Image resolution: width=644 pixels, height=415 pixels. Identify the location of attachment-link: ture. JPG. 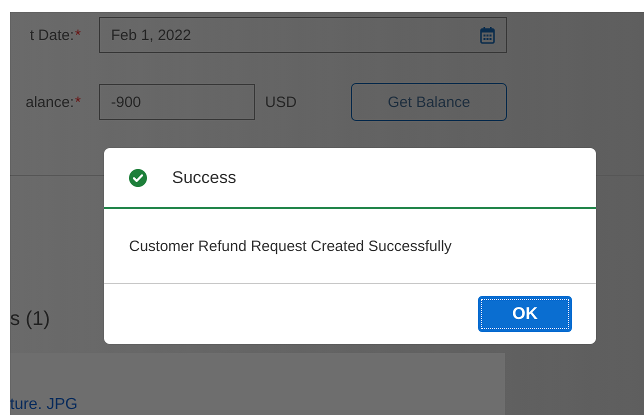
(44, 405).